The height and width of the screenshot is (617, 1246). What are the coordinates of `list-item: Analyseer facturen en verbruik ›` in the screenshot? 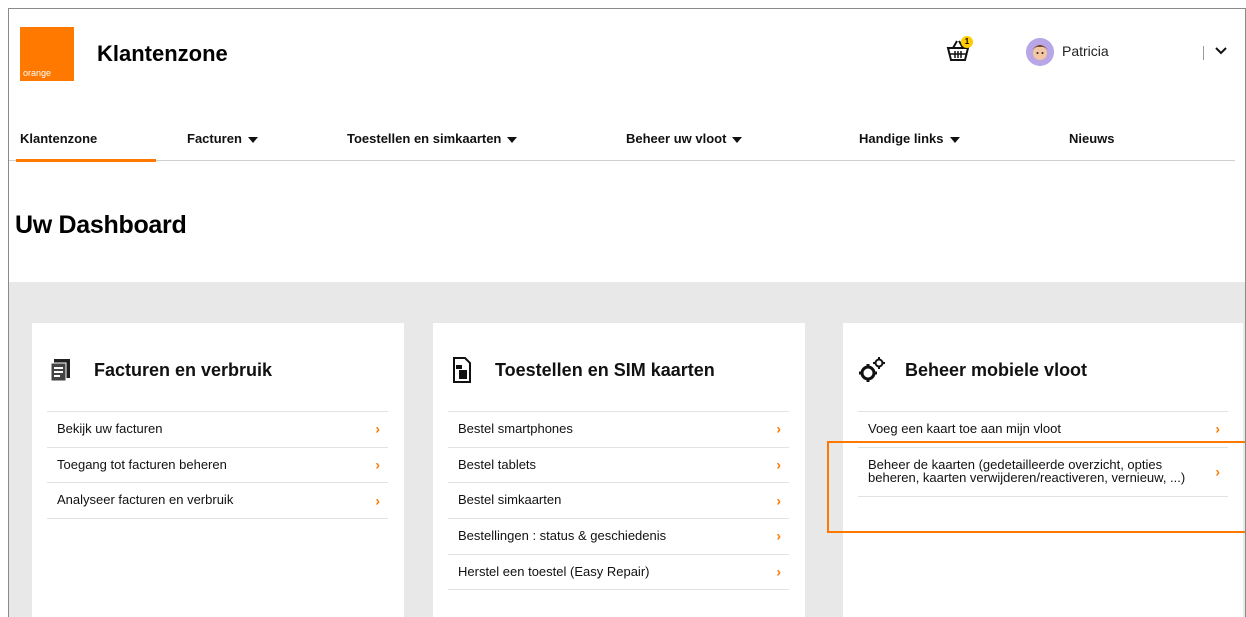 It's located at (217, 501).